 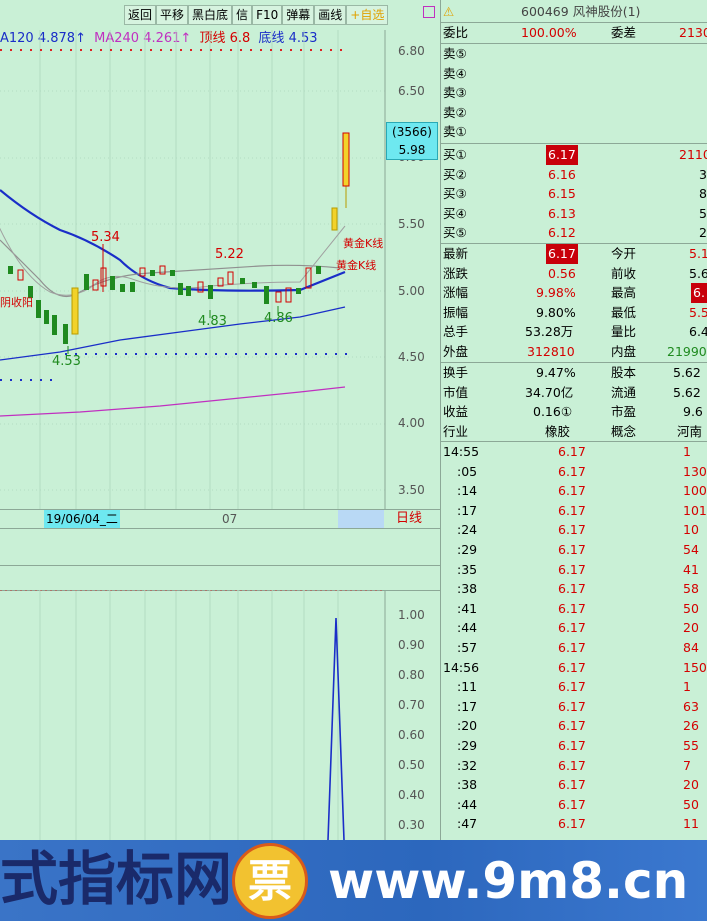 What do you see at coordinates (549, 332) in the screenshot?
I see `stat-value: 53.28万` at bounding box center [549, 332].